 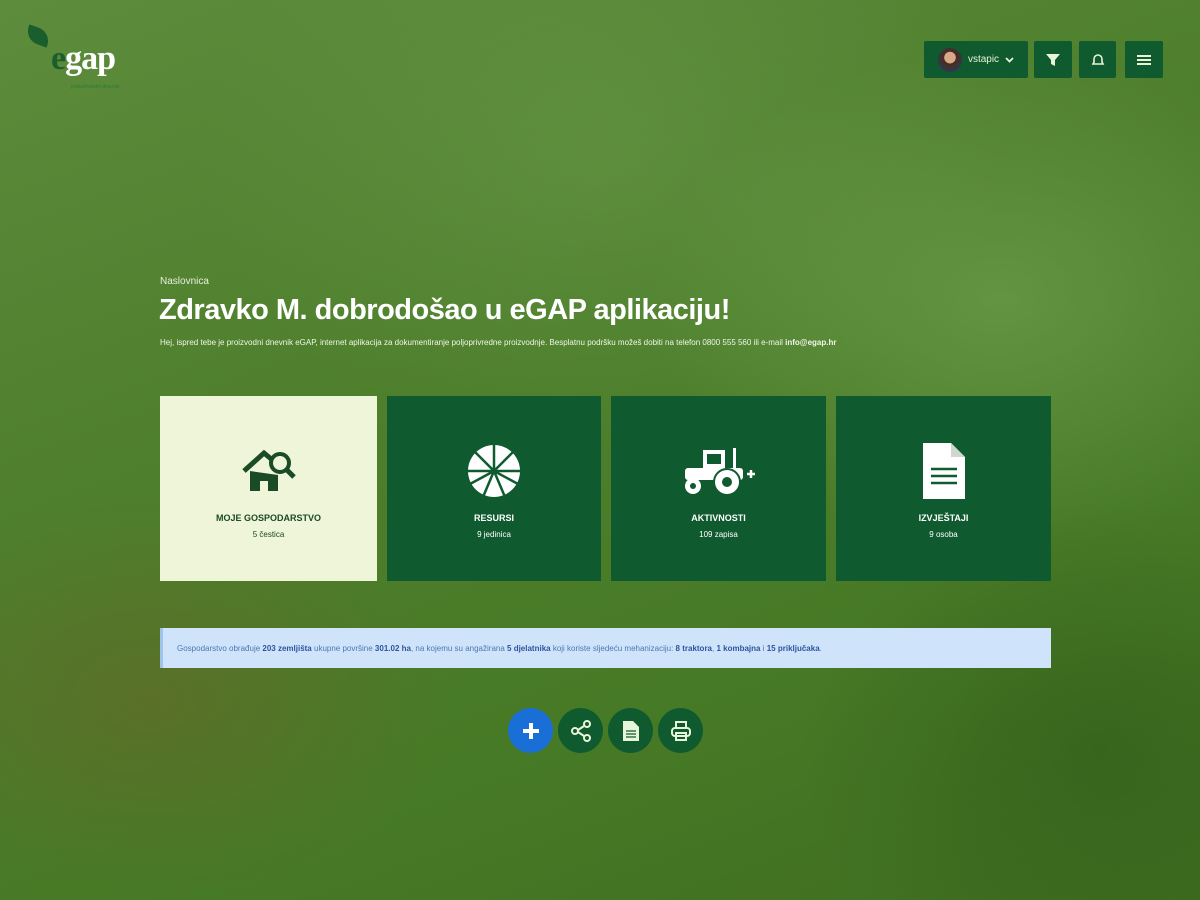 I want to click on card-moje-gospodarstvo: Moje gospodarstvo 5 čestica, so click(x=268, y=488).